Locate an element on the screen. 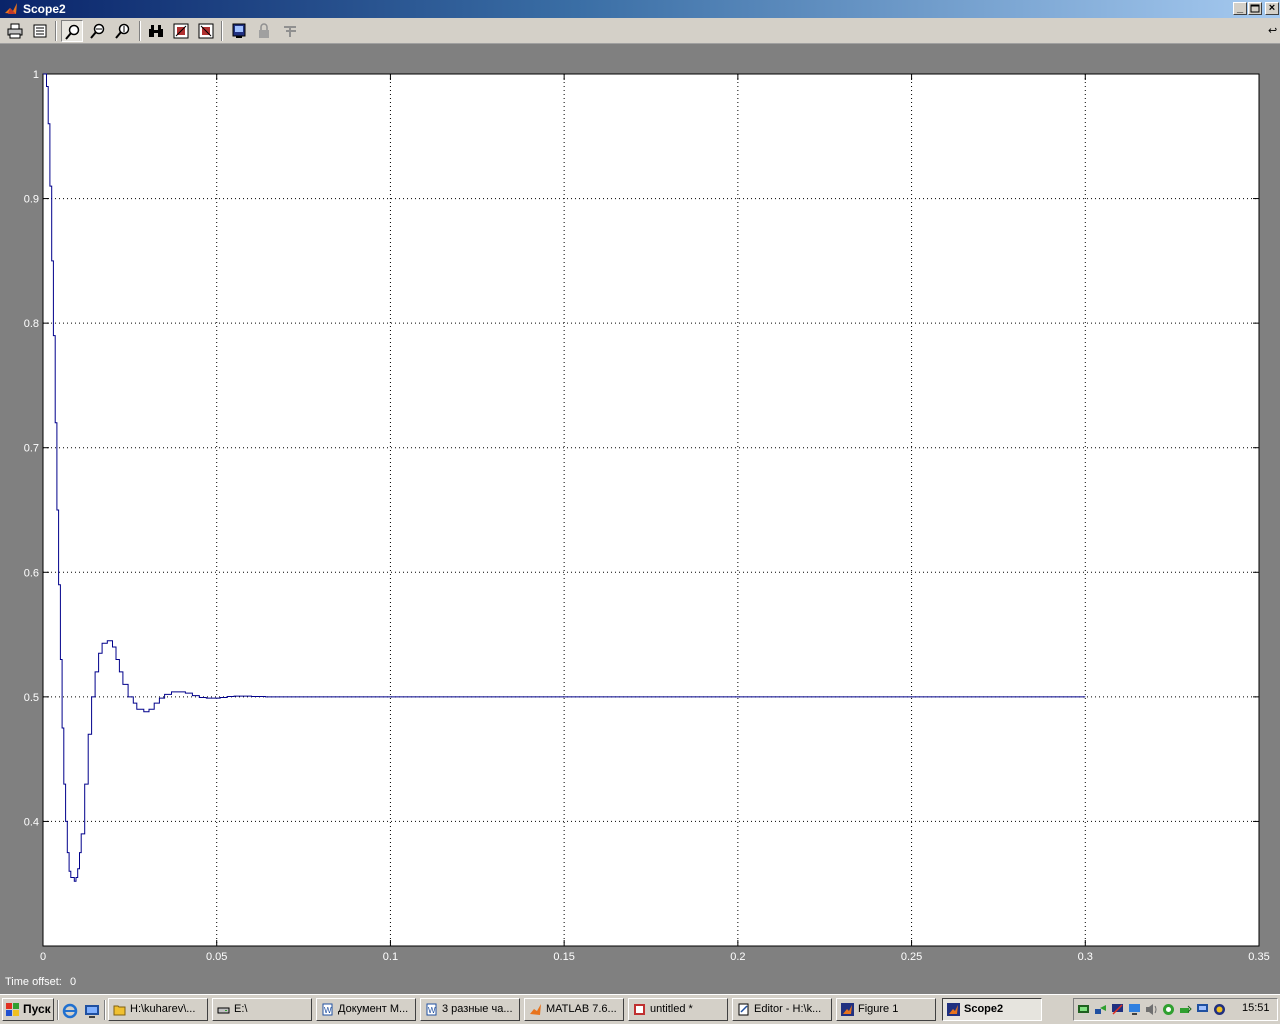  window-title: Scope2 is located at coordinates (44, 9).